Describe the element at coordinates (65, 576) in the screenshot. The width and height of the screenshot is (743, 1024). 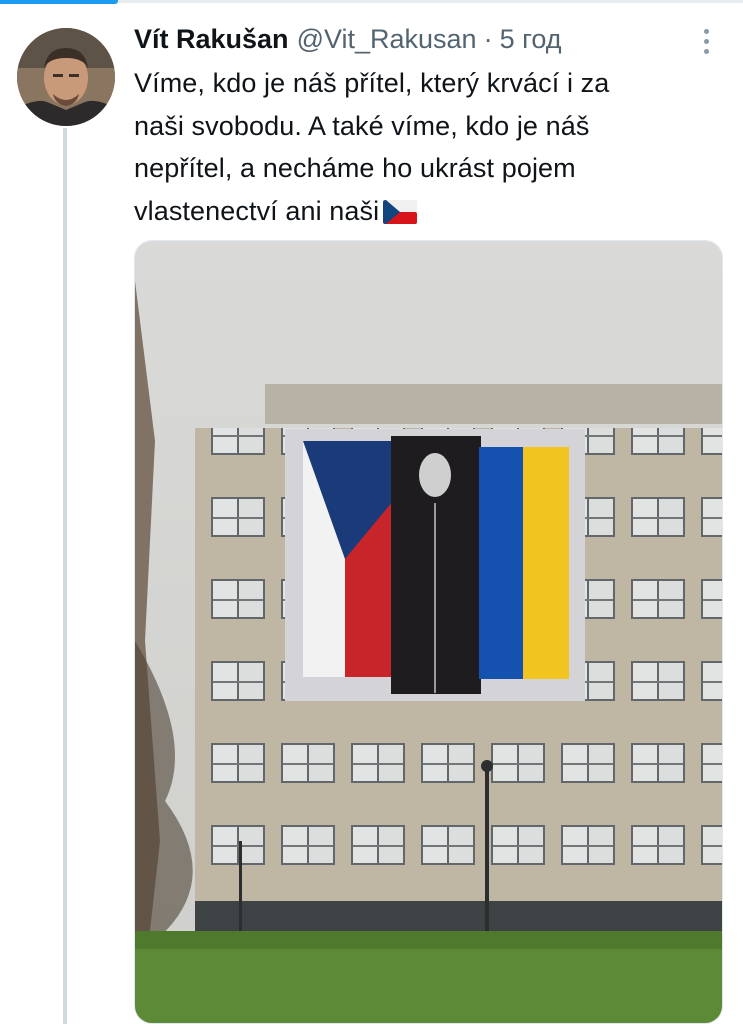
I see `thread-line` at that location.